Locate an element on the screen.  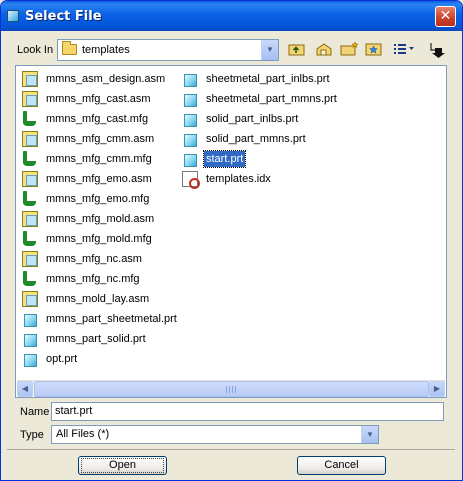
close-icon: ✕ is located at coordinates (445, 16).